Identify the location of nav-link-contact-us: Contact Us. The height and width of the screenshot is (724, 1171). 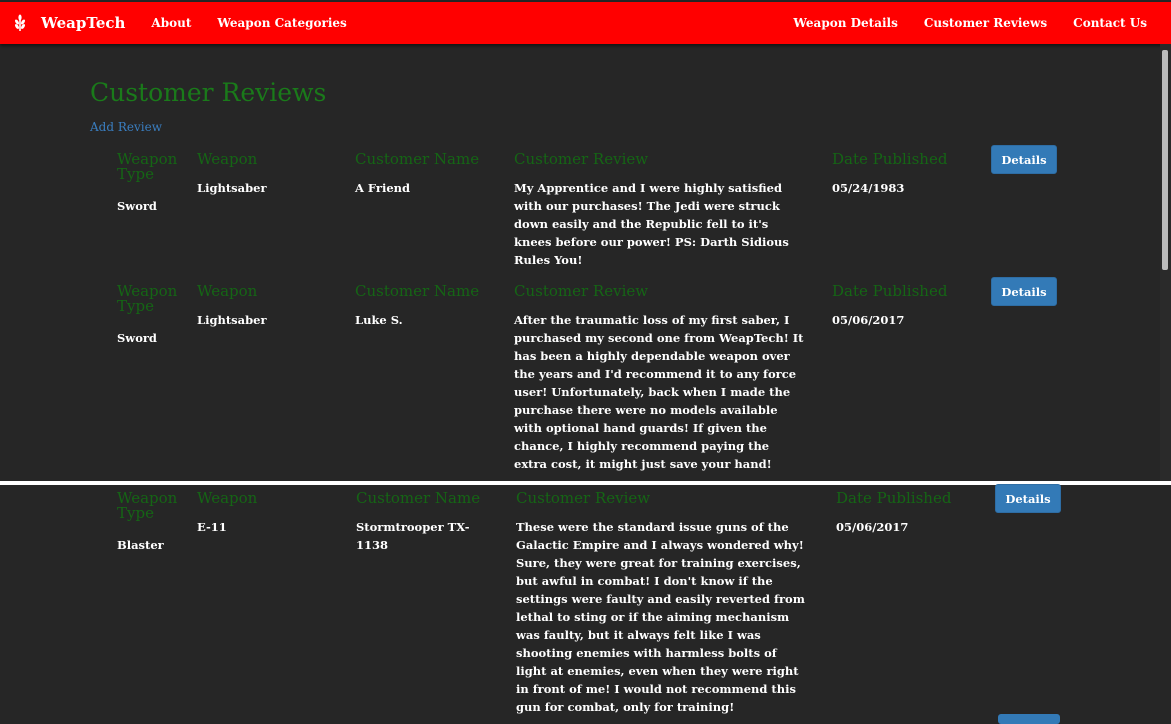
(1110, 23).